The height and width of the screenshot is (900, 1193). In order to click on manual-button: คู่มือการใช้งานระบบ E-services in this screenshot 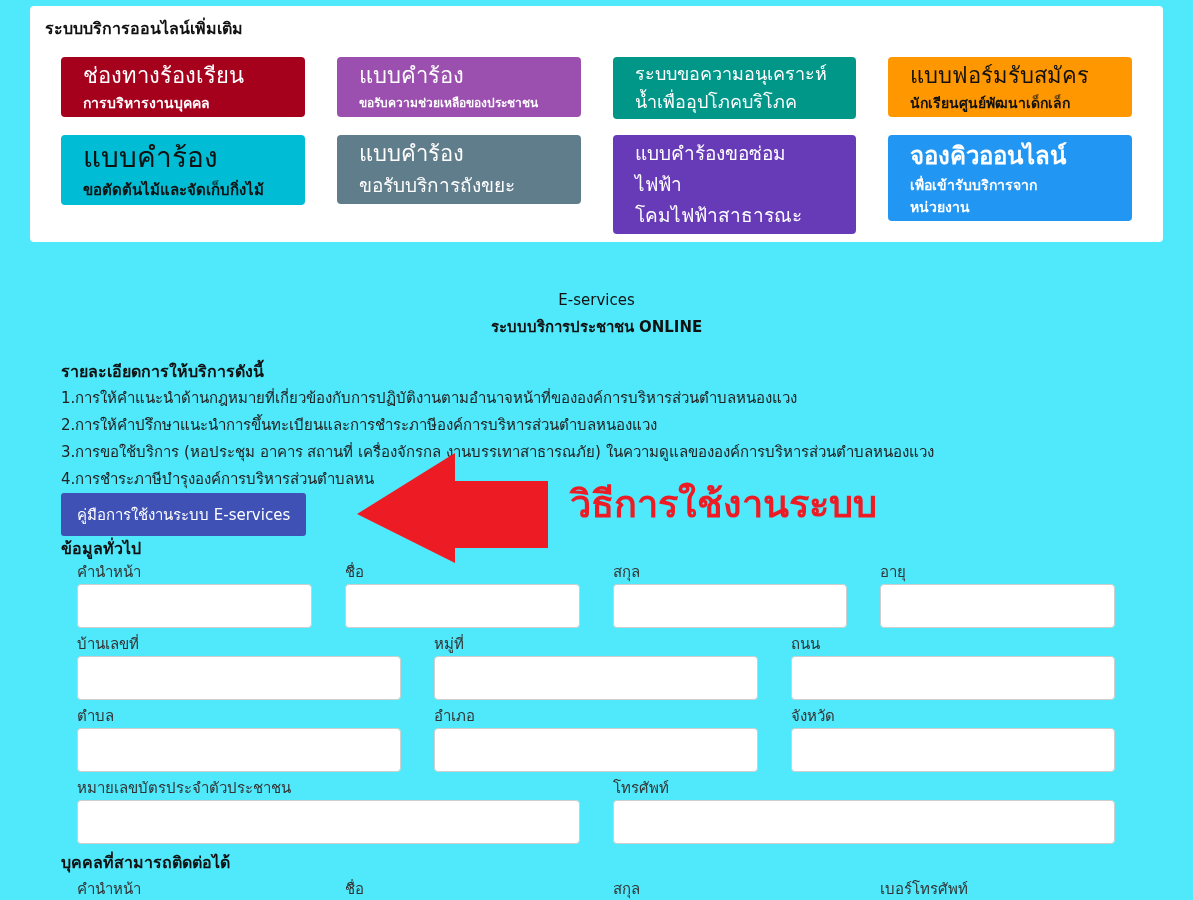, I will do `click(184, 514)`.